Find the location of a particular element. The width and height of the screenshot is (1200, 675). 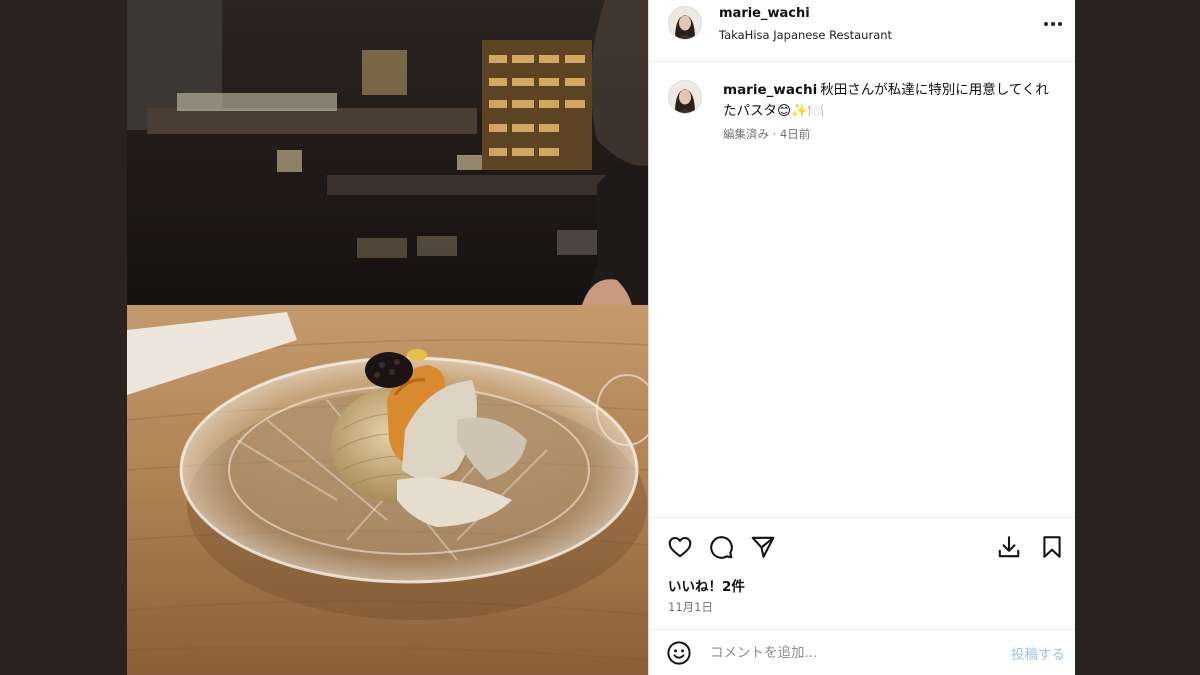

action-bar: いいね！2件 11月1日 is located at coordinates (862, 573).